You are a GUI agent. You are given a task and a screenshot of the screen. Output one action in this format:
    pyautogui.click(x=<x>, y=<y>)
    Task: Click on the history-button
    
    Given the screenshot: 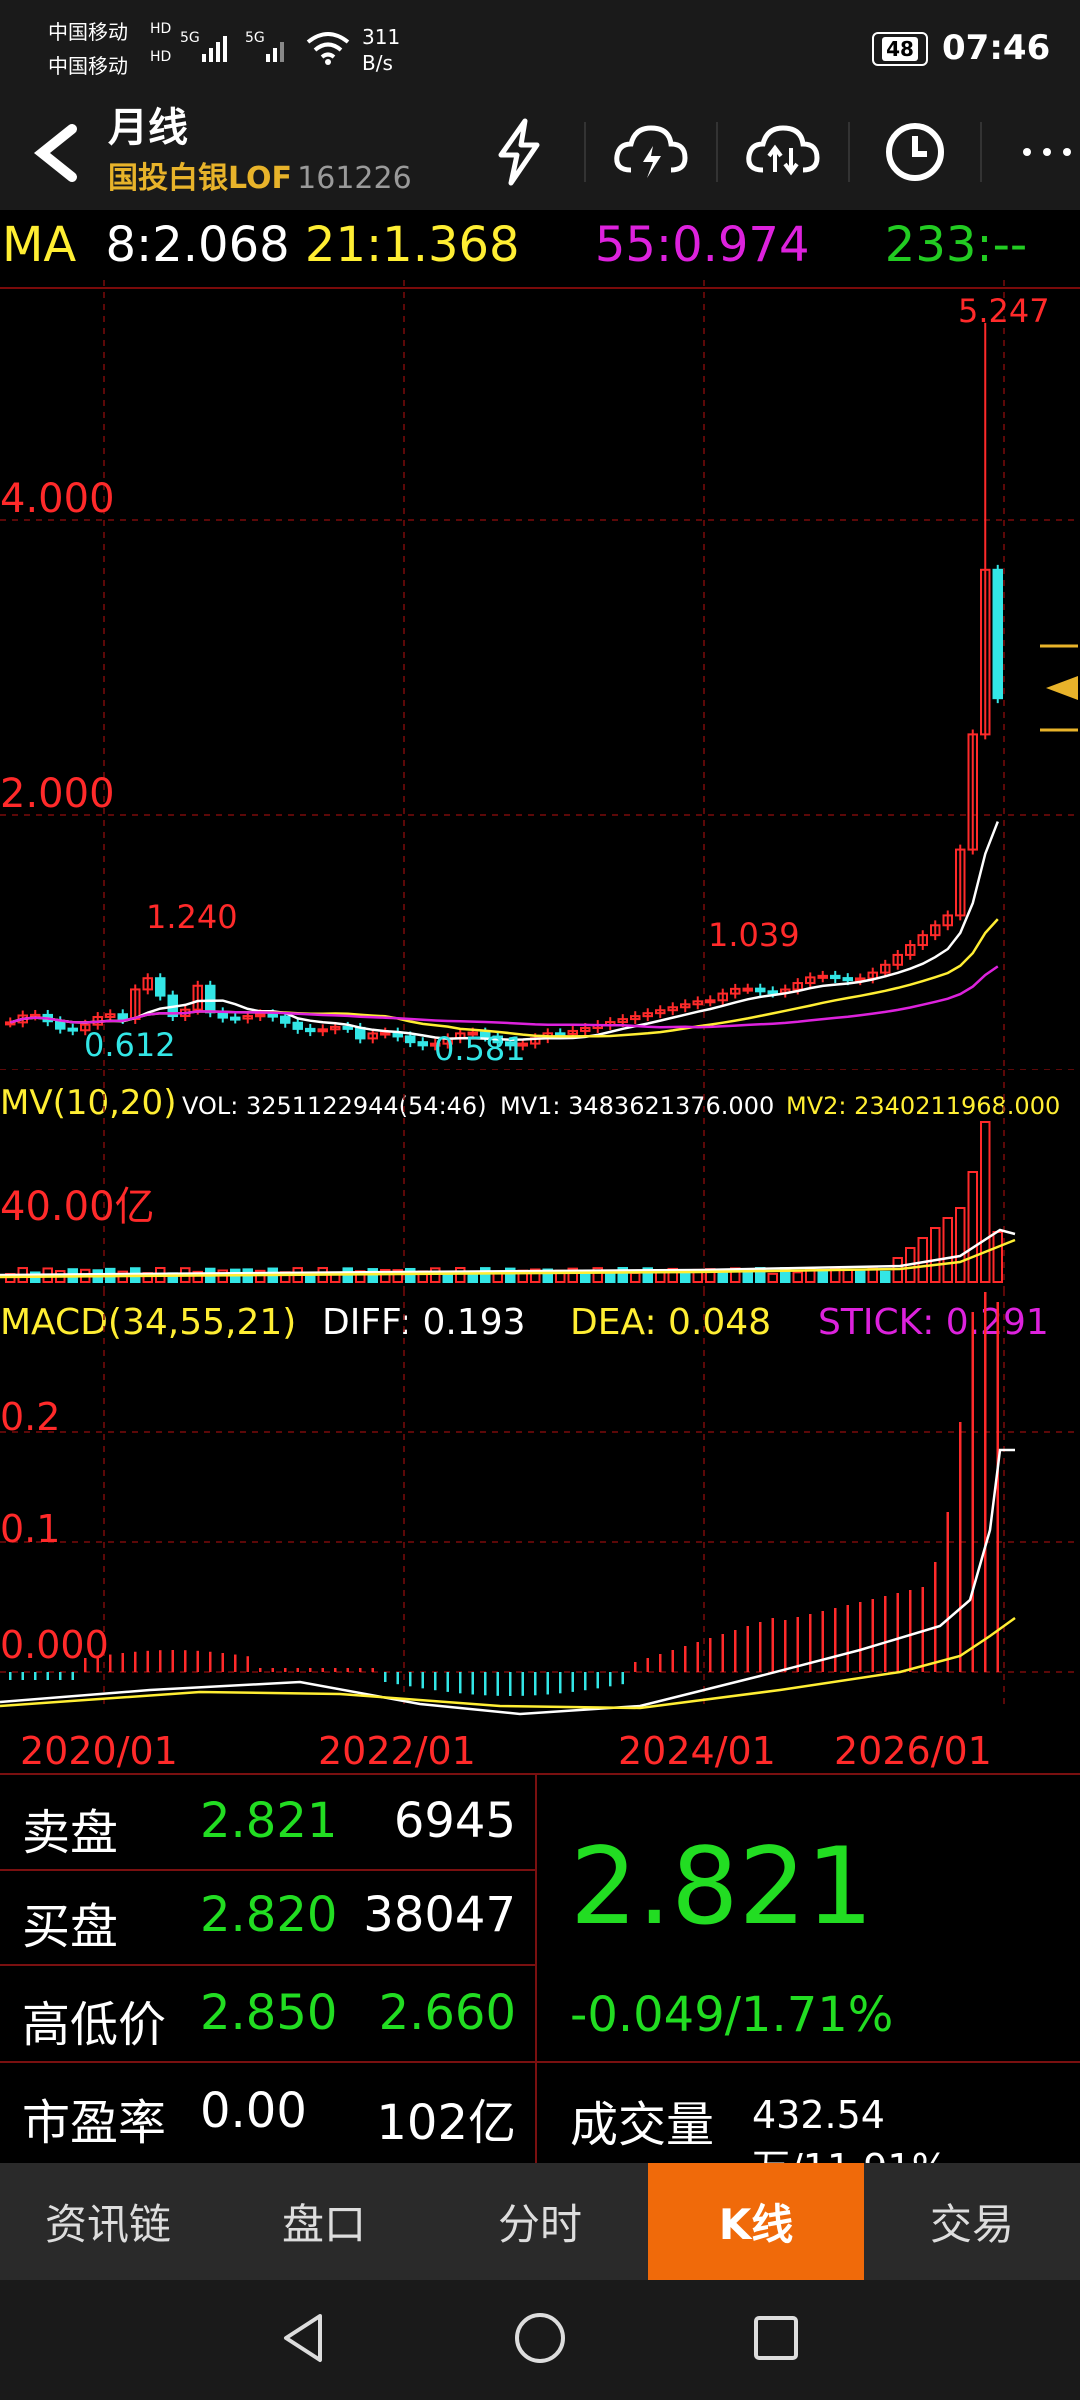 What is the action you would take?
    pyautogui.click(x=915, y=152)
    